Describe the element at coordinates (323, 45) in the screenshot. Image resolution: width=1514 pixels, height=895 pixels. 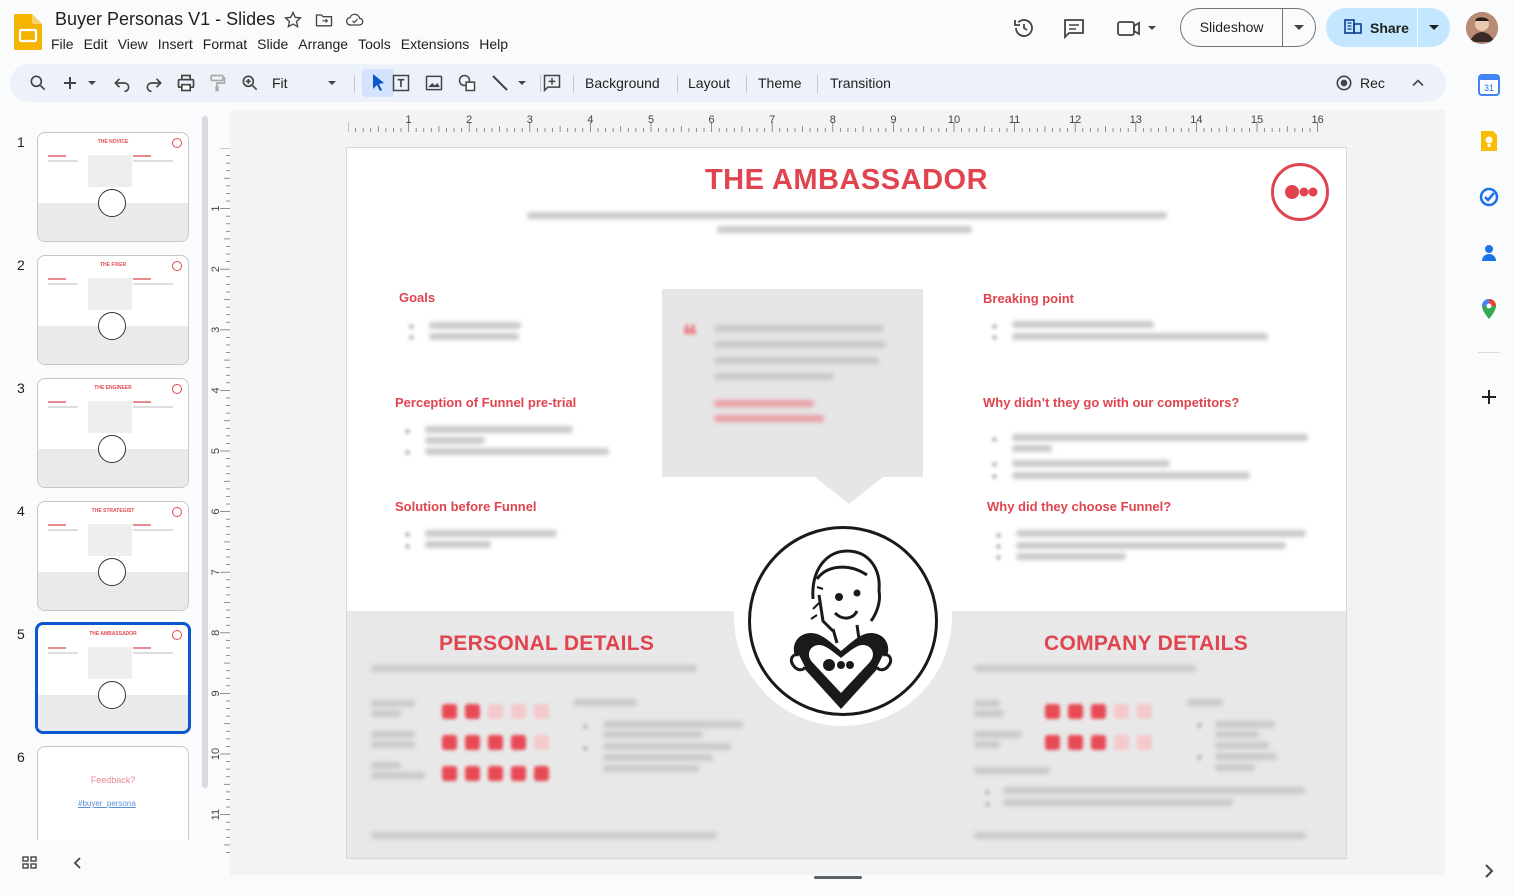
I see `menu-arrange: Arrange` at that location.